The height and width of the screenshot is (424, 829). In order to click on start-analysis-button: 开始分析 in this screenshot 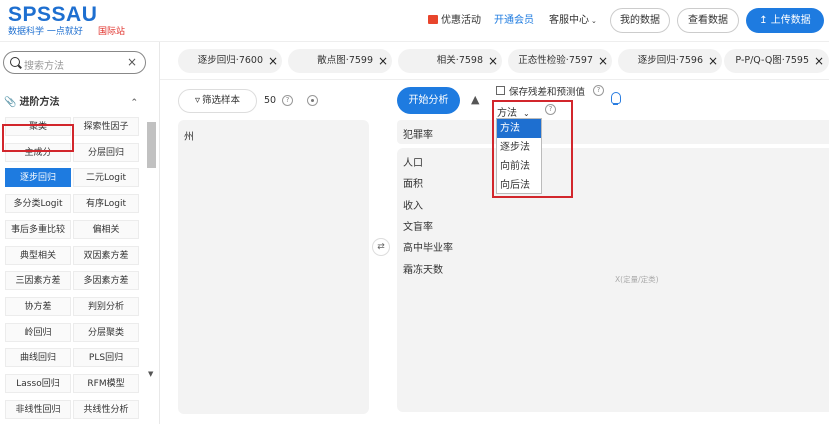, I will do `click(428, 100)`.